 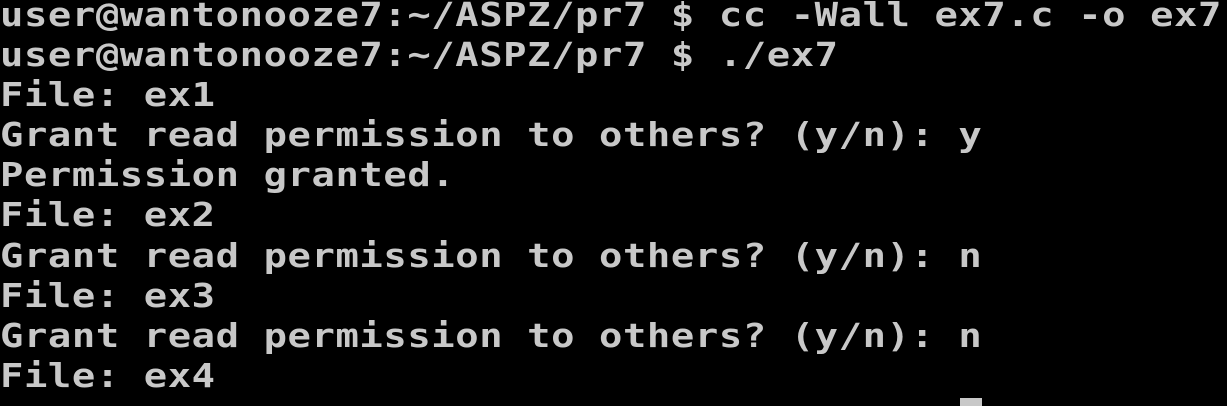 I want to click on terminal-line-5: Permission granted., so click(x=228, y=174).